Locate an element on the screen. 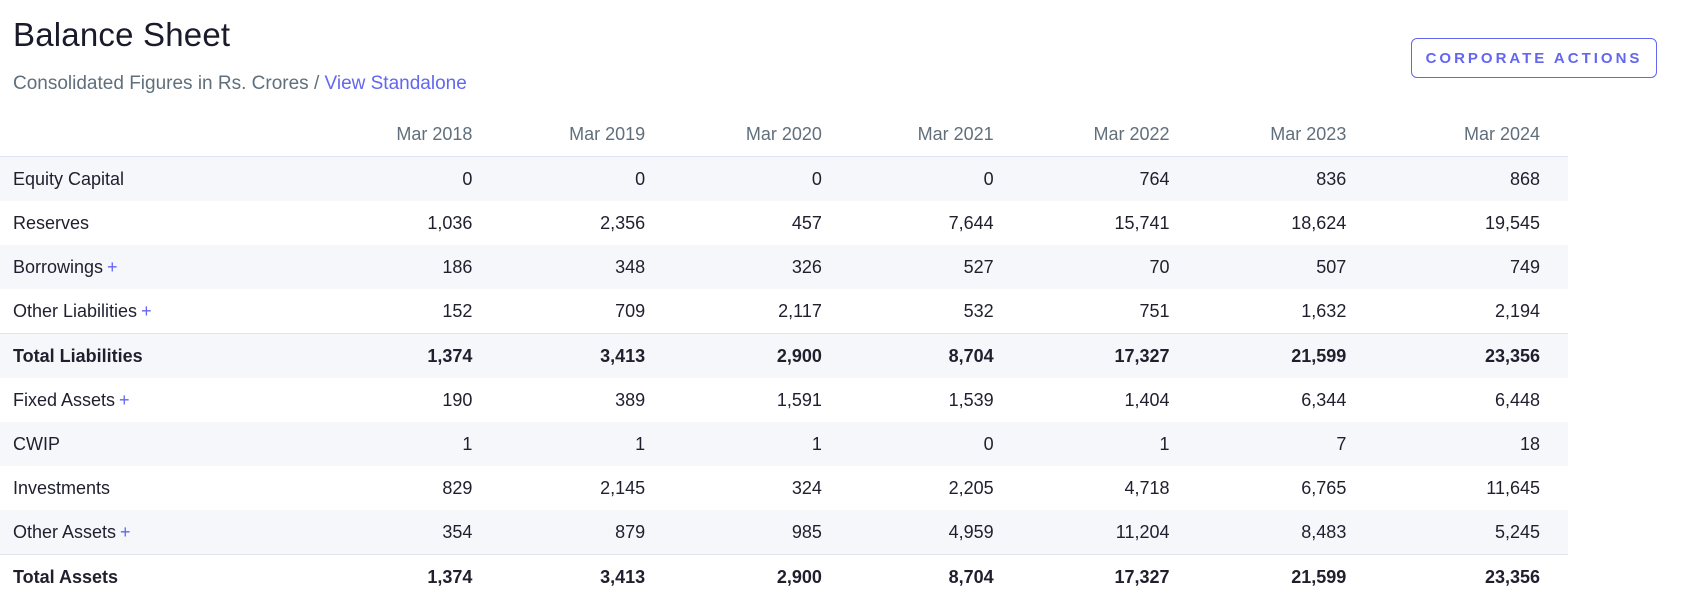 The height and width of the screenshot is (616, 1692). value-cell: 11,645 is located at coordinates (1513, 487).